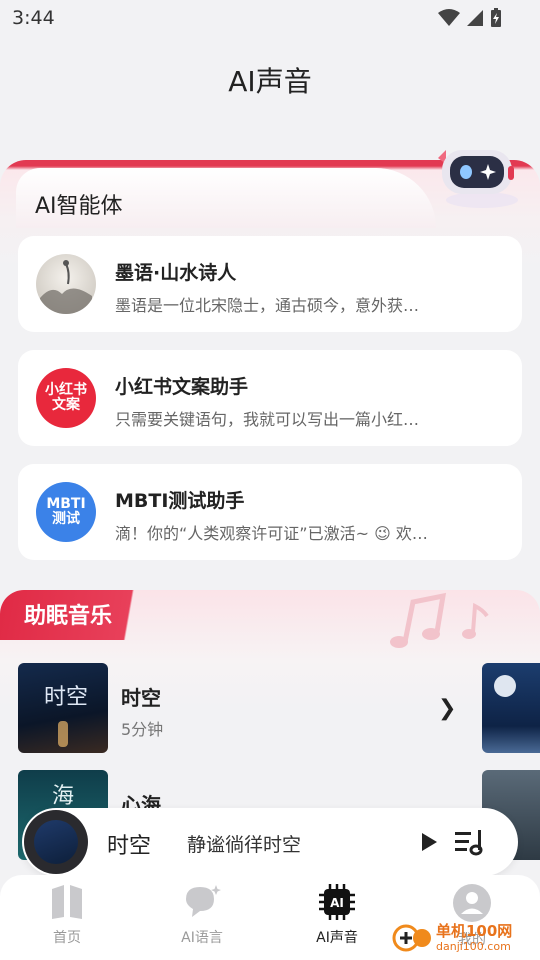 This screenshot has width=540, height=960. I want to click on wifi-icon, so click(449, 17).